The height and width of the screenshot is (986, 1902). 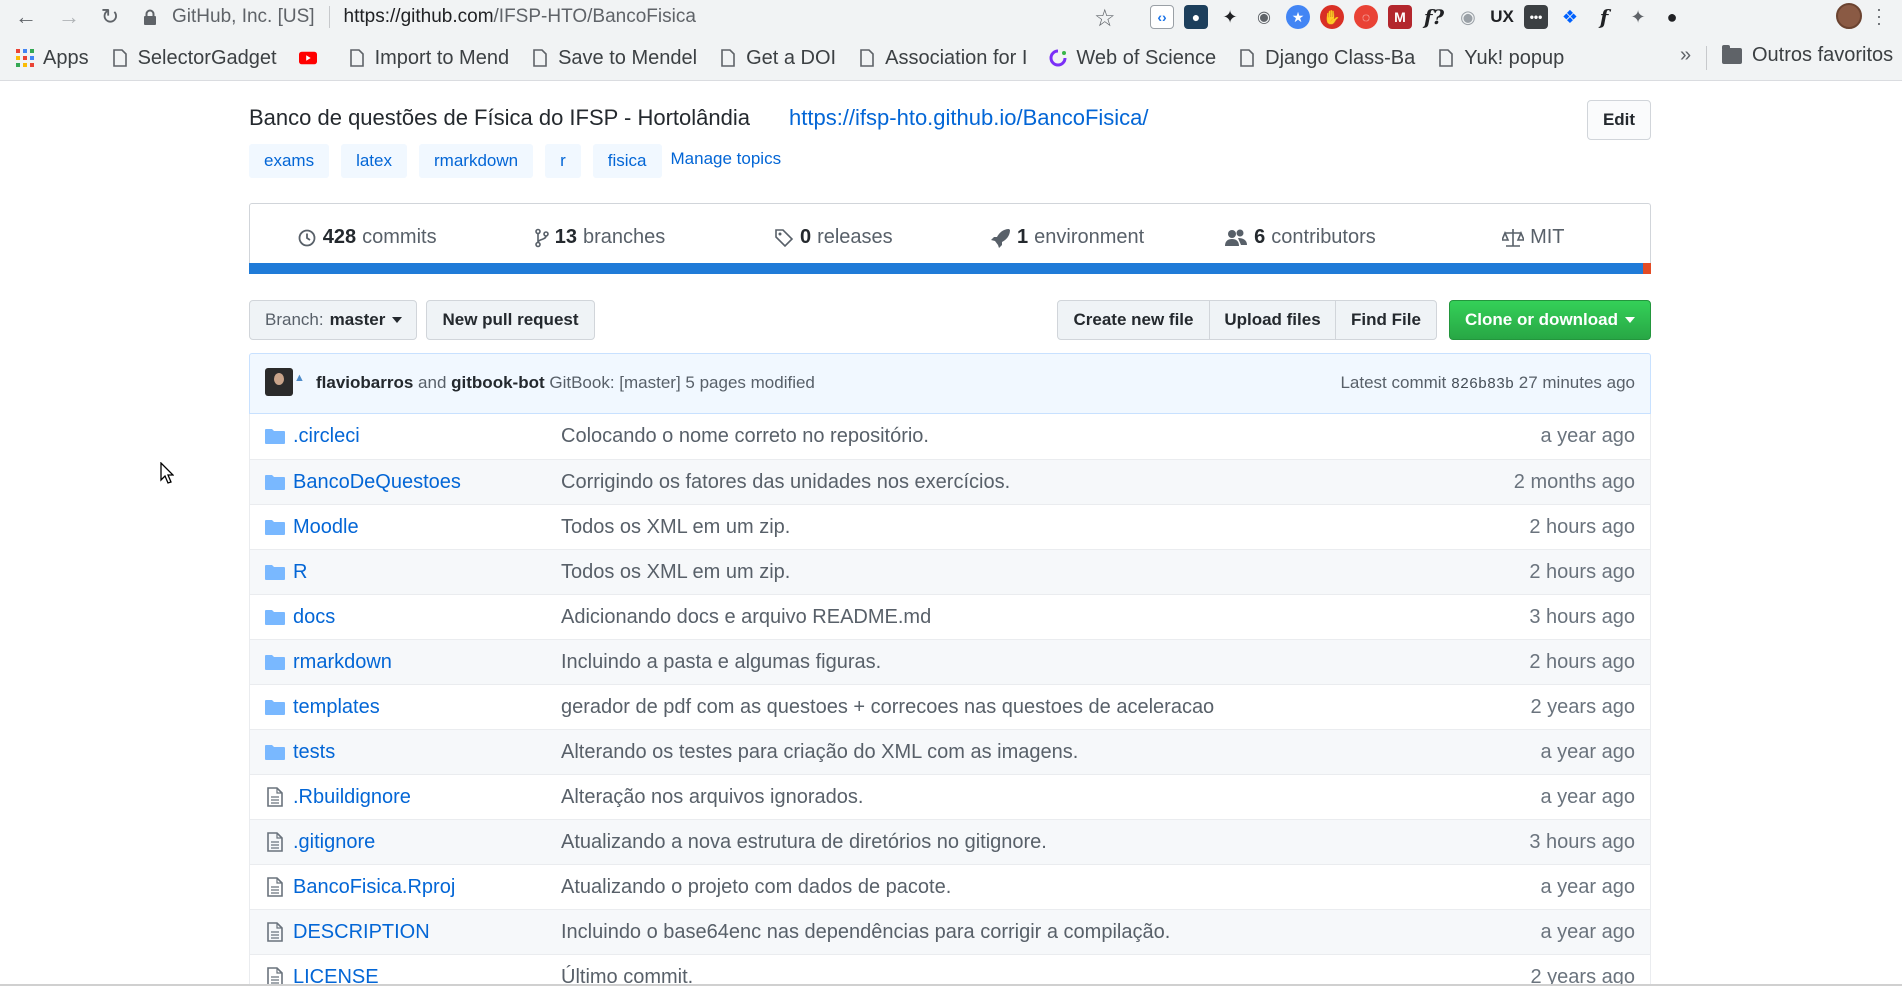 What do you see at coordinates (26, 17) in the screenshot?
I see `back-arrow-icon: ←` at bounding box center [26, 17].